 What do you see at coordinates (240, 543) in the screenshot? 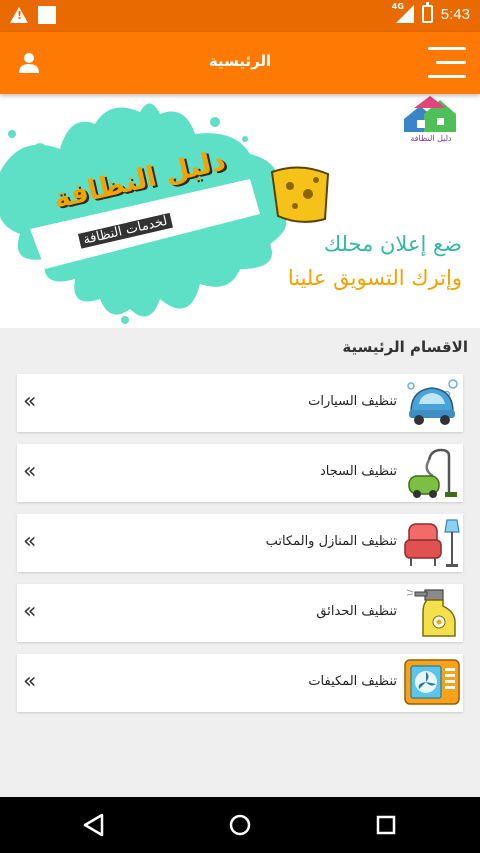
I see `category-item-home-office-cleaning: تنظيف المنازل والمكاتب «` at bounding box center [240, 543].